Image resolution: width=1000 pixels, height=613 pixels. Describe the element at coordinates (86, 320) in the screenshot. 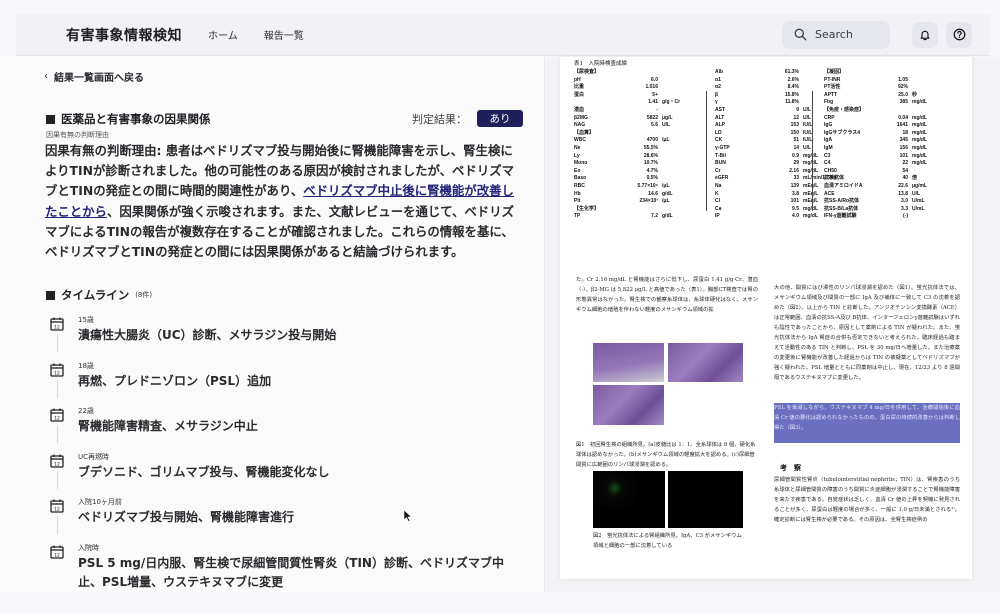

I see `timeline-date: 15歳` at that location.